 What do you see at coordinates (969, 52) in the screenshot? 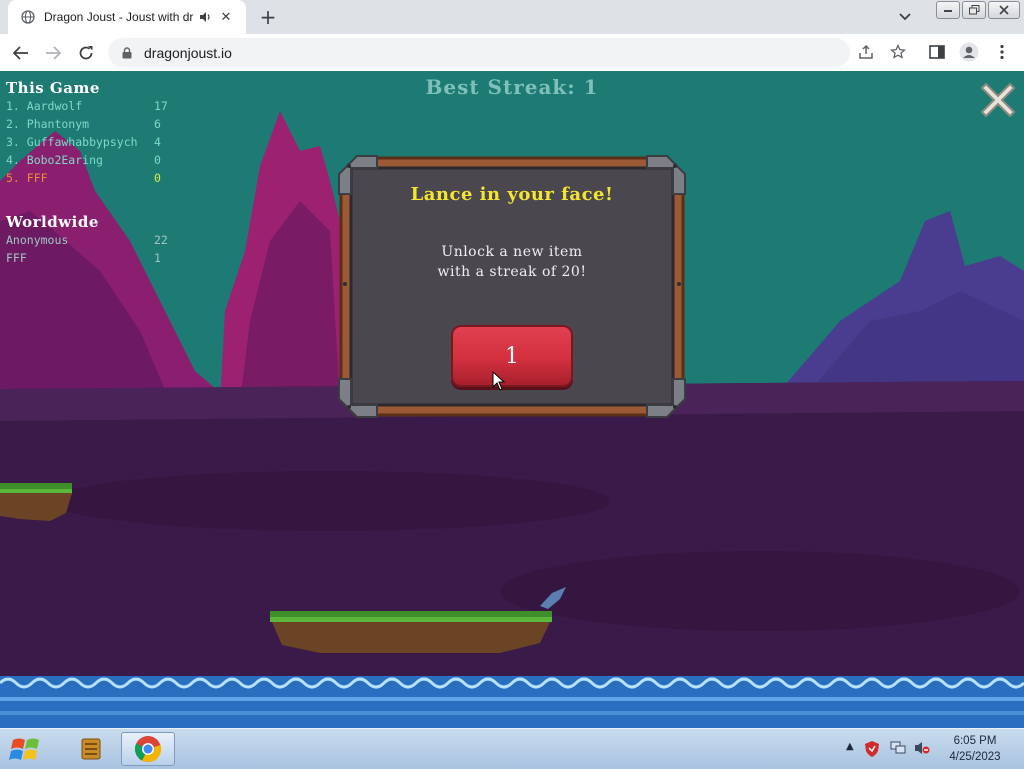
I see `profile-avatar-icon` at bounding box center [969, 52].